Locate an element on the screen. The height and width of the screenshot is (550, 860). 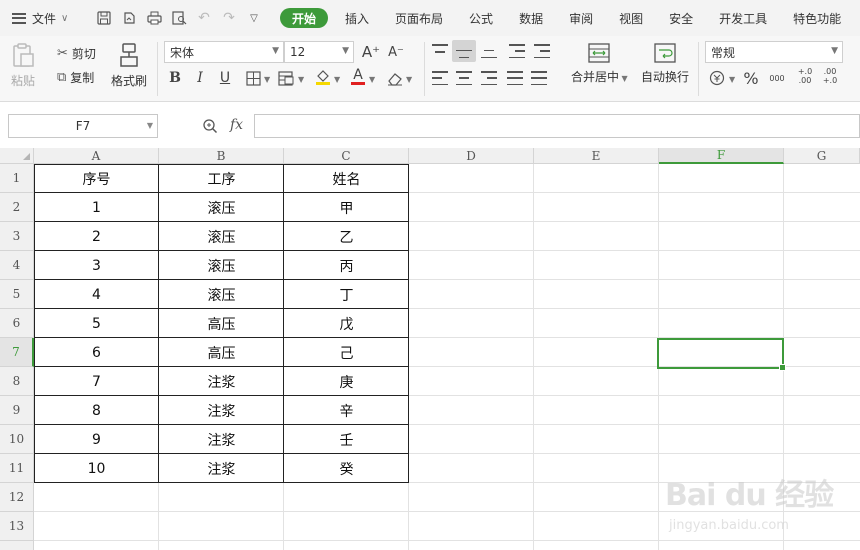
cell-a11: 10 is located at coordinates (96, 468).